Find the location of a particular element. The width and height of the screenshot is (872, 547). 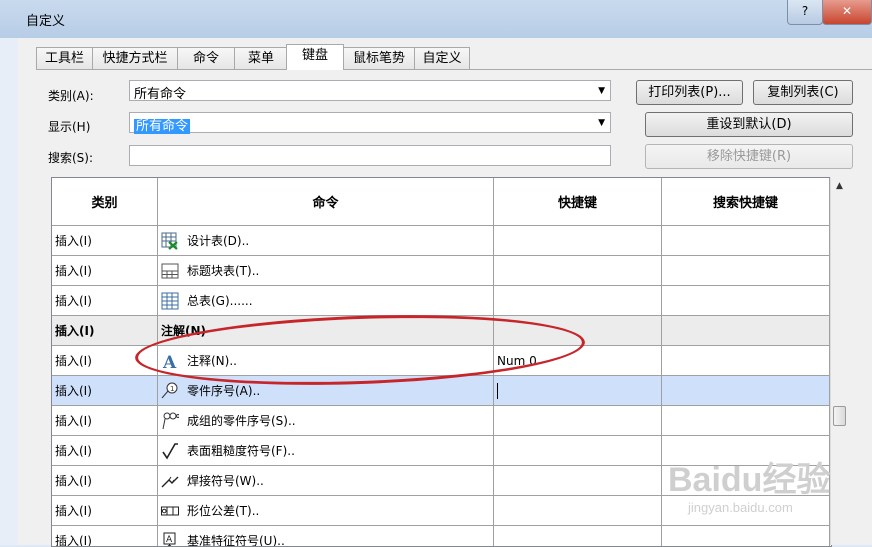

tab-menus: 菜单 is located at coordinates (261, 58).